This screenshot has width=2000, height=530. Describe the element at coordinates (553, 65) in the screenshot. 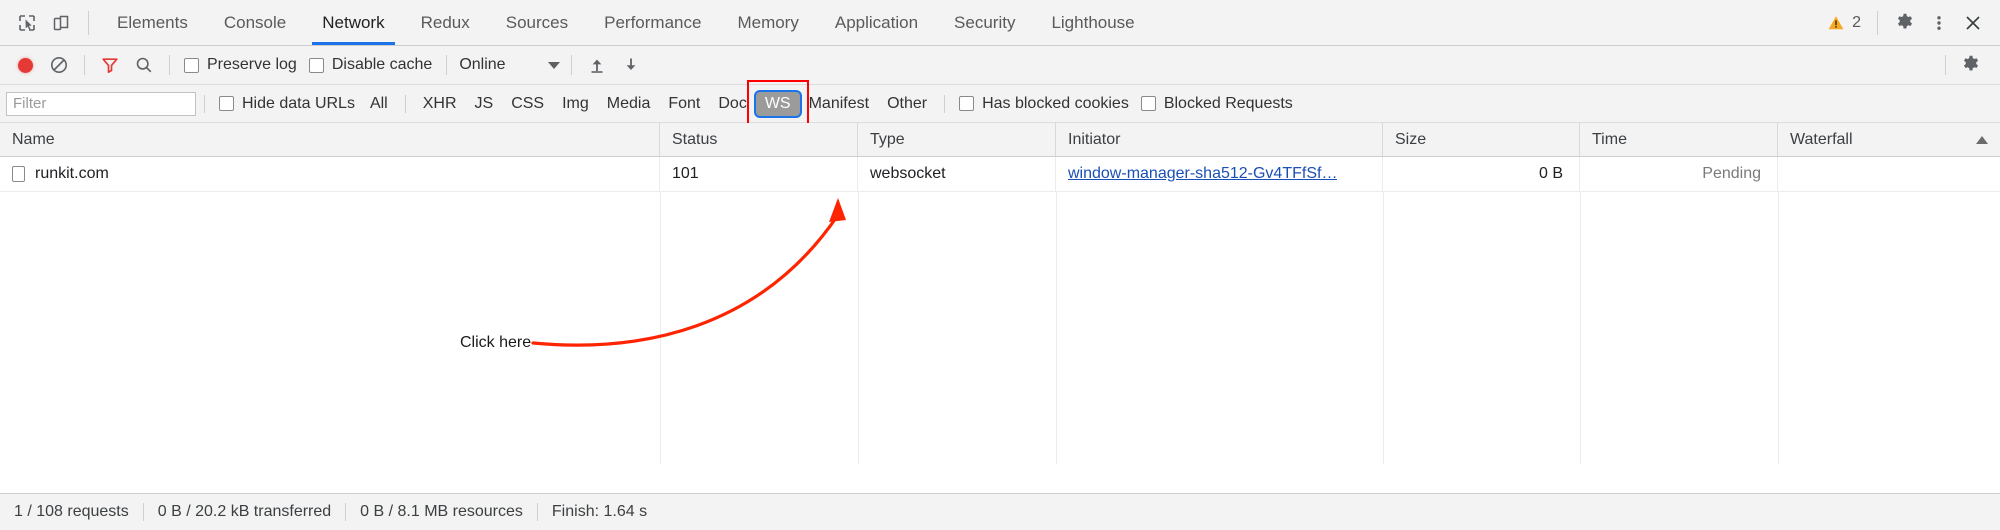

I see `chevron-down-icon` at that location.